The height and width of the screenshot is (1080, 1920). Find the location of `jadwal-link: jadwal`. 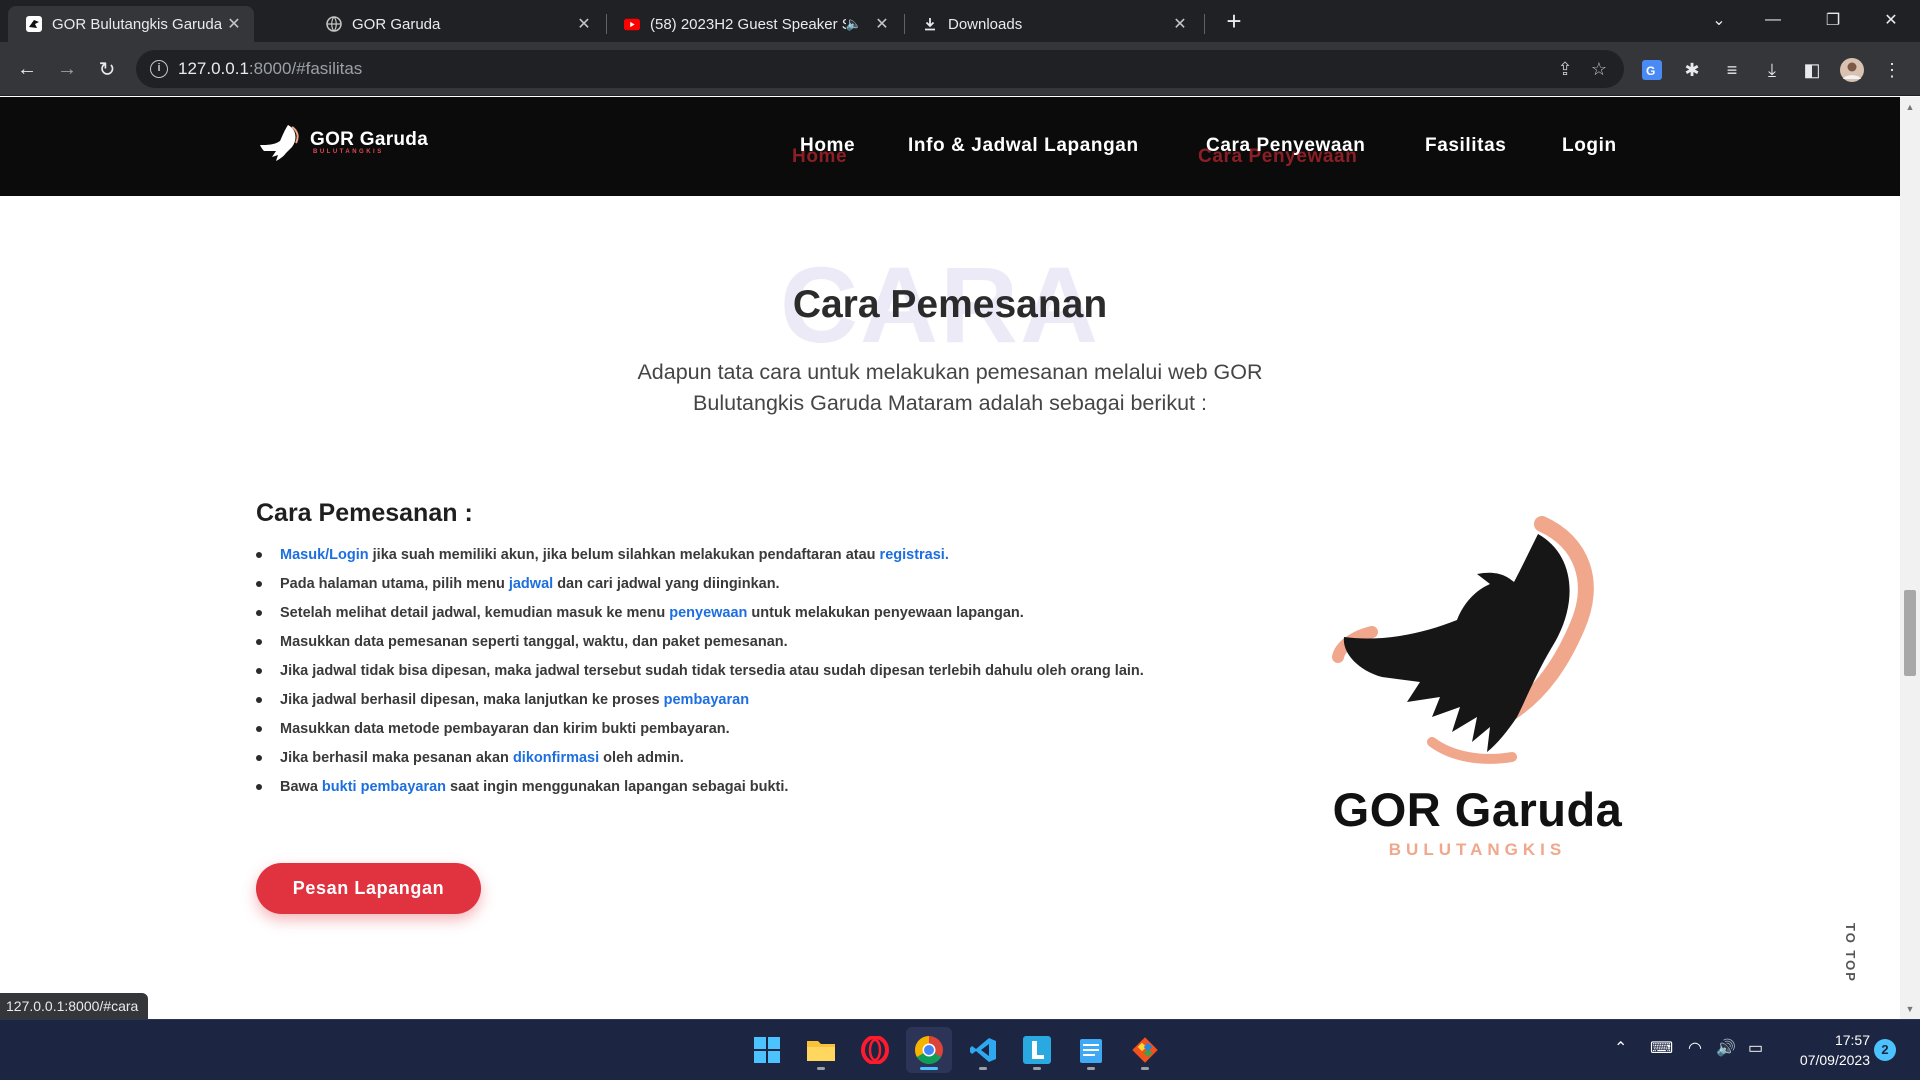

jadwal-link: jadwal is located at coordinates (531, 584).